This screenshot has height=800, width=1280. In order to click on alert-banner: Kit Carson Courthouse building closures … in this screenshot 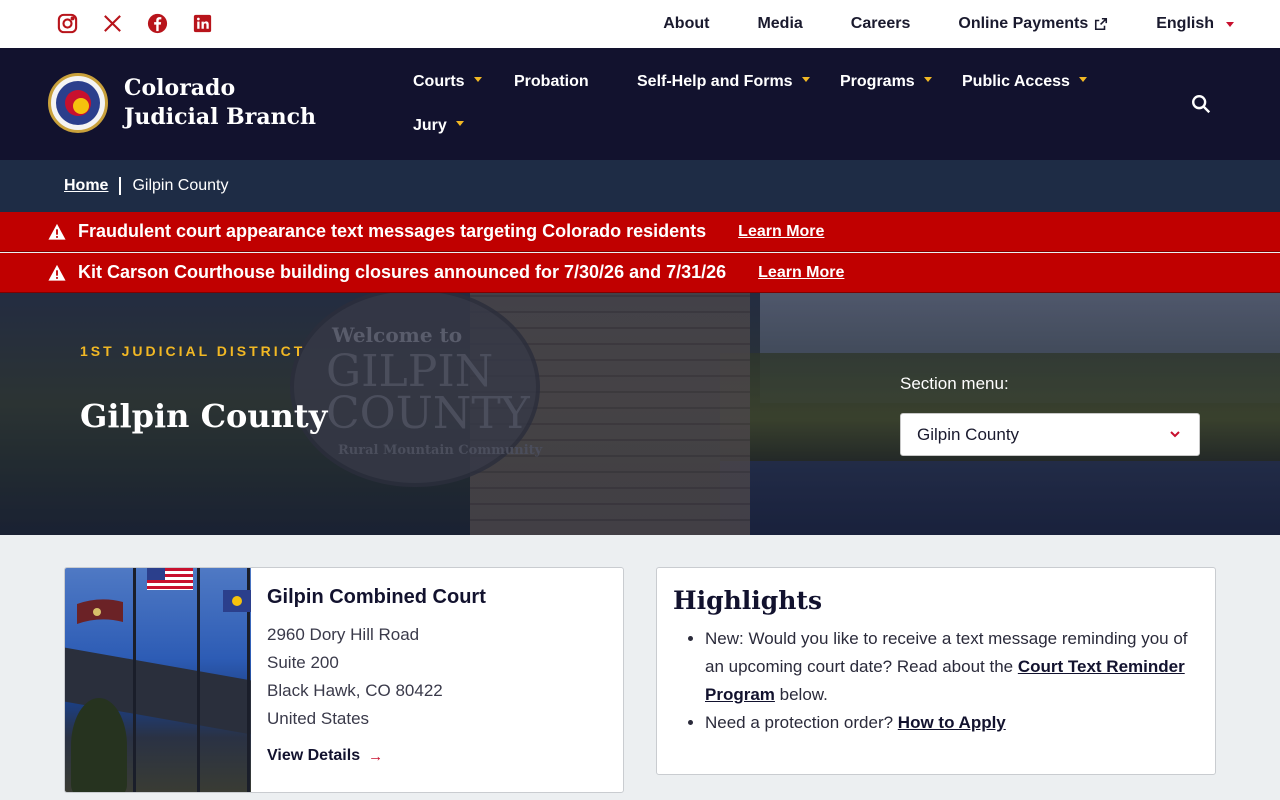, I will do `click(640, 273)`.